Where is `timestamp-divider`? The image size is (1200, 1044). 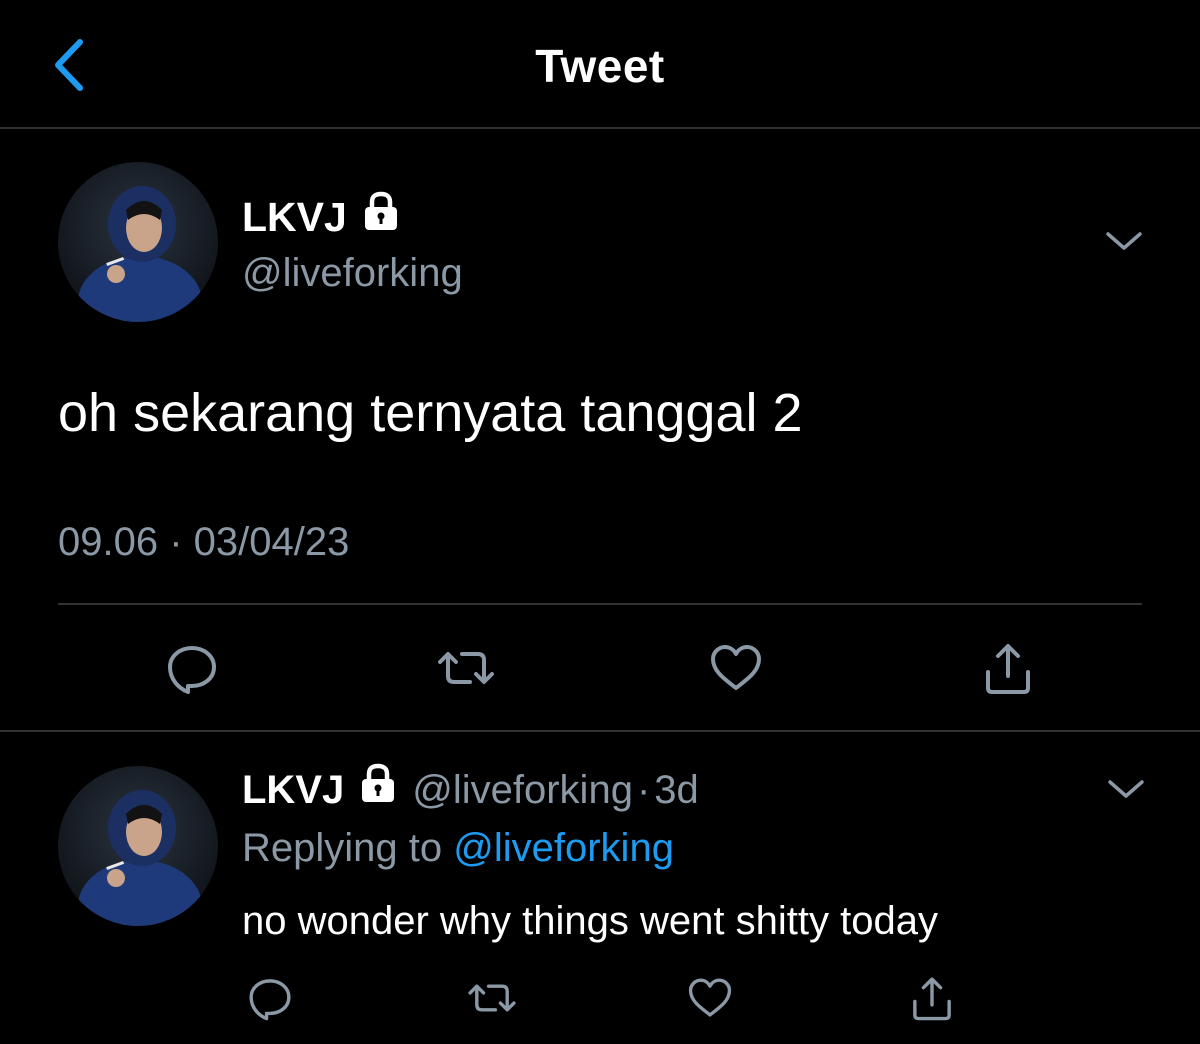 timestamp-divider is located at coordinates (600, 604).